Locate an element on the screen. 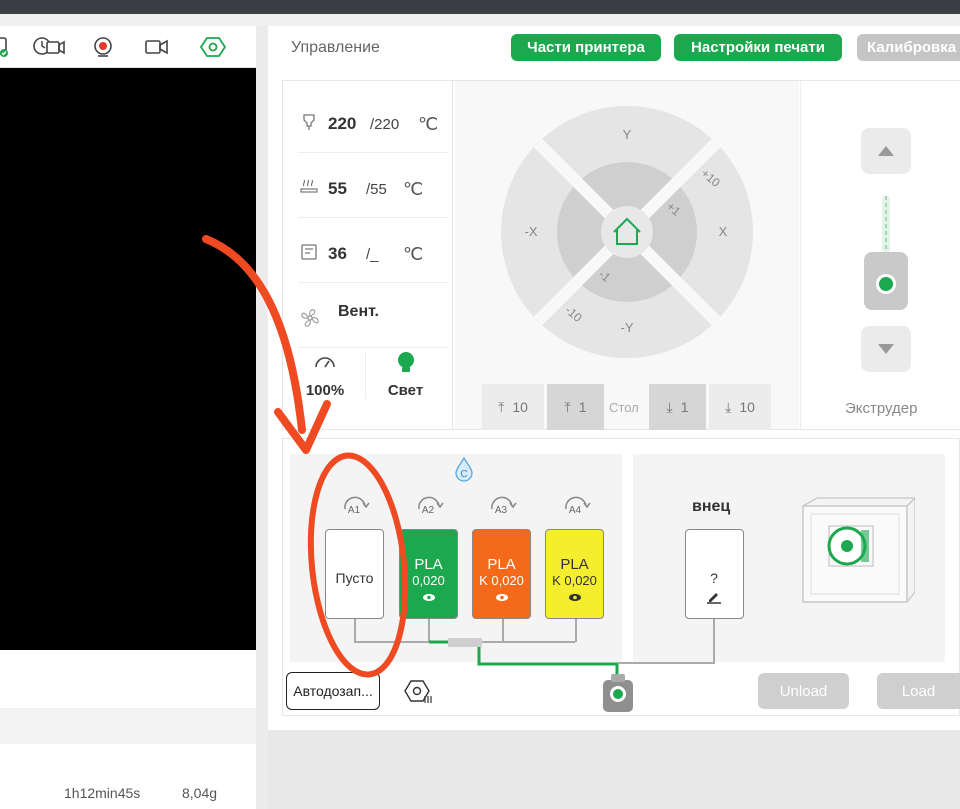 This screenshot has height=809, width=960. chamber-temp-target: /_ is located at coordinates (372, 254).